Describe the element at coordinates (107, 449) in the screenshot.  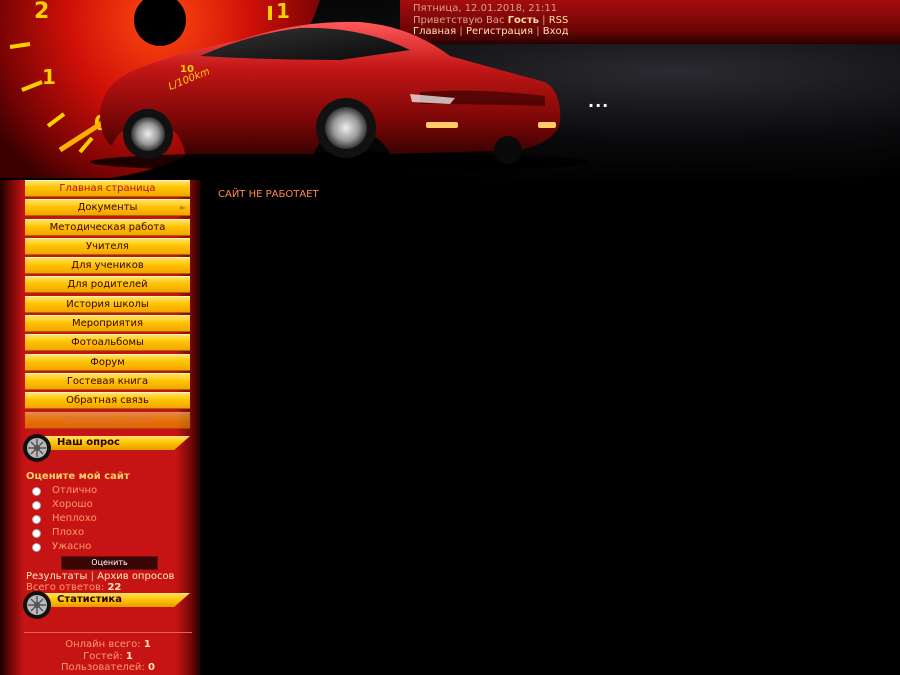
I see `poll-block-header: Наш опрос` at that location.